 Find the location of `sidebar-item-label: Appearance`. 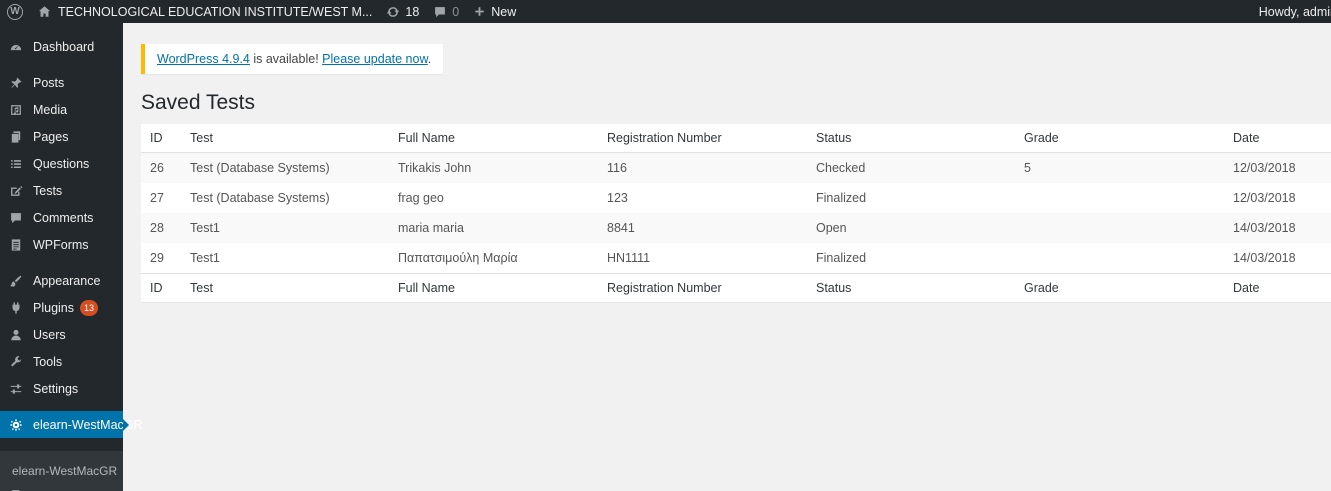

sidebar-item-label: Appearance is located at coordinates (67, 280).